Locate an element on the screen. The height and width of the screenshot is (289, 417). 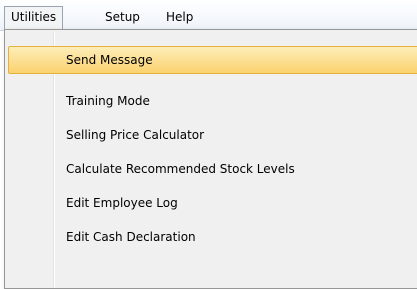
menu-help: Help is located at coordinates (179, 17).